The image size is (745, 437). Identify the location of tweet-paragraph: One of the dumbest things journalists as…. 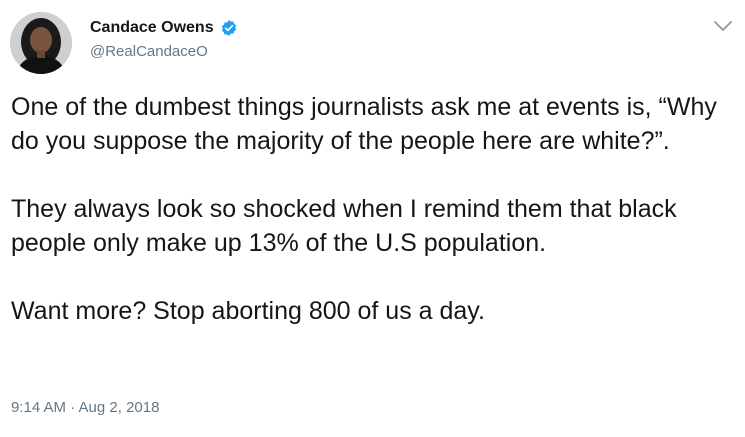
(364, 124).